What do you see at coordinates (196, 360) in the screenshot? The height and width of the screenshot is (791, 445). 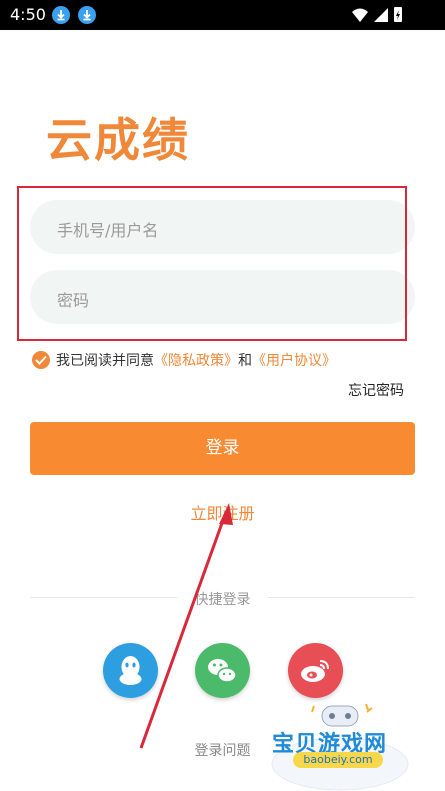 I see `privacy-policy-link: 《隐私政策》` at bounding box center [196, 360].